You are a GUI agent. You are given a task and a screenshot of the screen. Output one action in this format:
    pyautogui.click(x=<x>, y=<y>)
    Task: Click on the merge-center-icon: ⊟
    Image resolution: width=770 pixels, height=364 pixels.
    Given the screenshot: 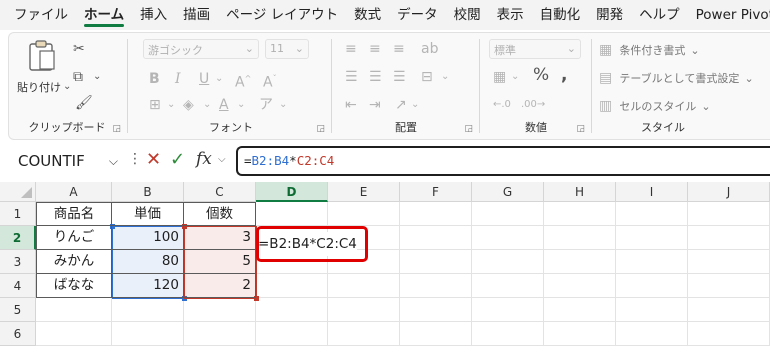 What is the action you would take?
    pyautogui.click(x=427, y=77)
    